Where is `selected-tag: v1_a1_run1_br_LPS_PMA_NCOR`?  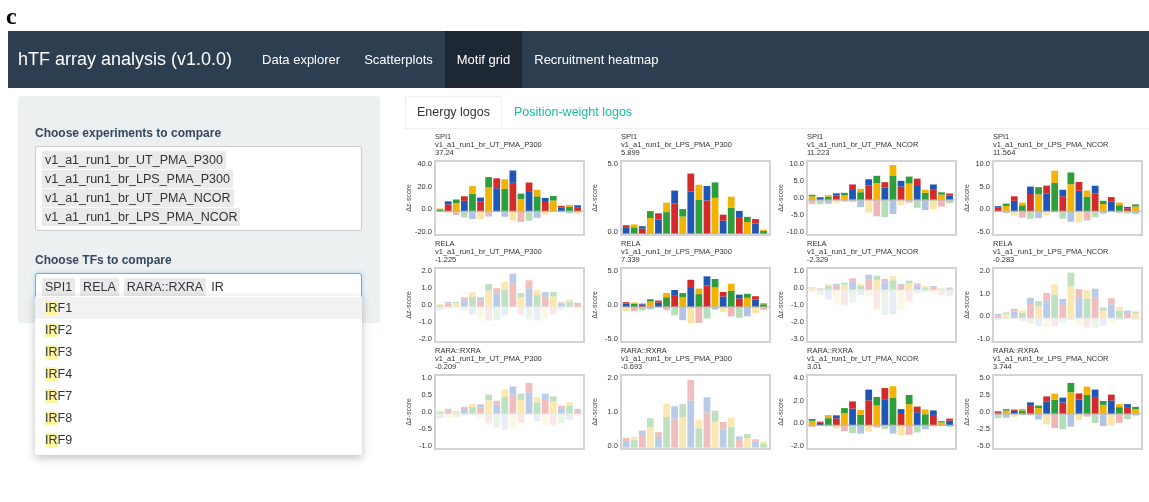 selected-tag: v1_a1_run1_br_LPS_PMA_NCOR is located at coordinates (141, 217).